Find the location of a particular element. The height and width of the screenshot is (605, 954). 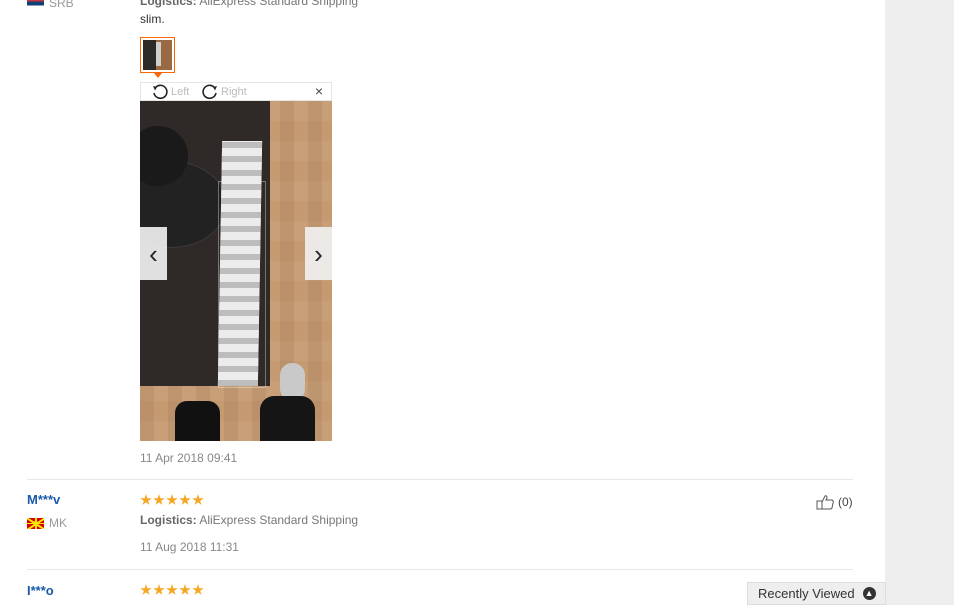

rotate-left-icon is located at coordinates (160, 91).